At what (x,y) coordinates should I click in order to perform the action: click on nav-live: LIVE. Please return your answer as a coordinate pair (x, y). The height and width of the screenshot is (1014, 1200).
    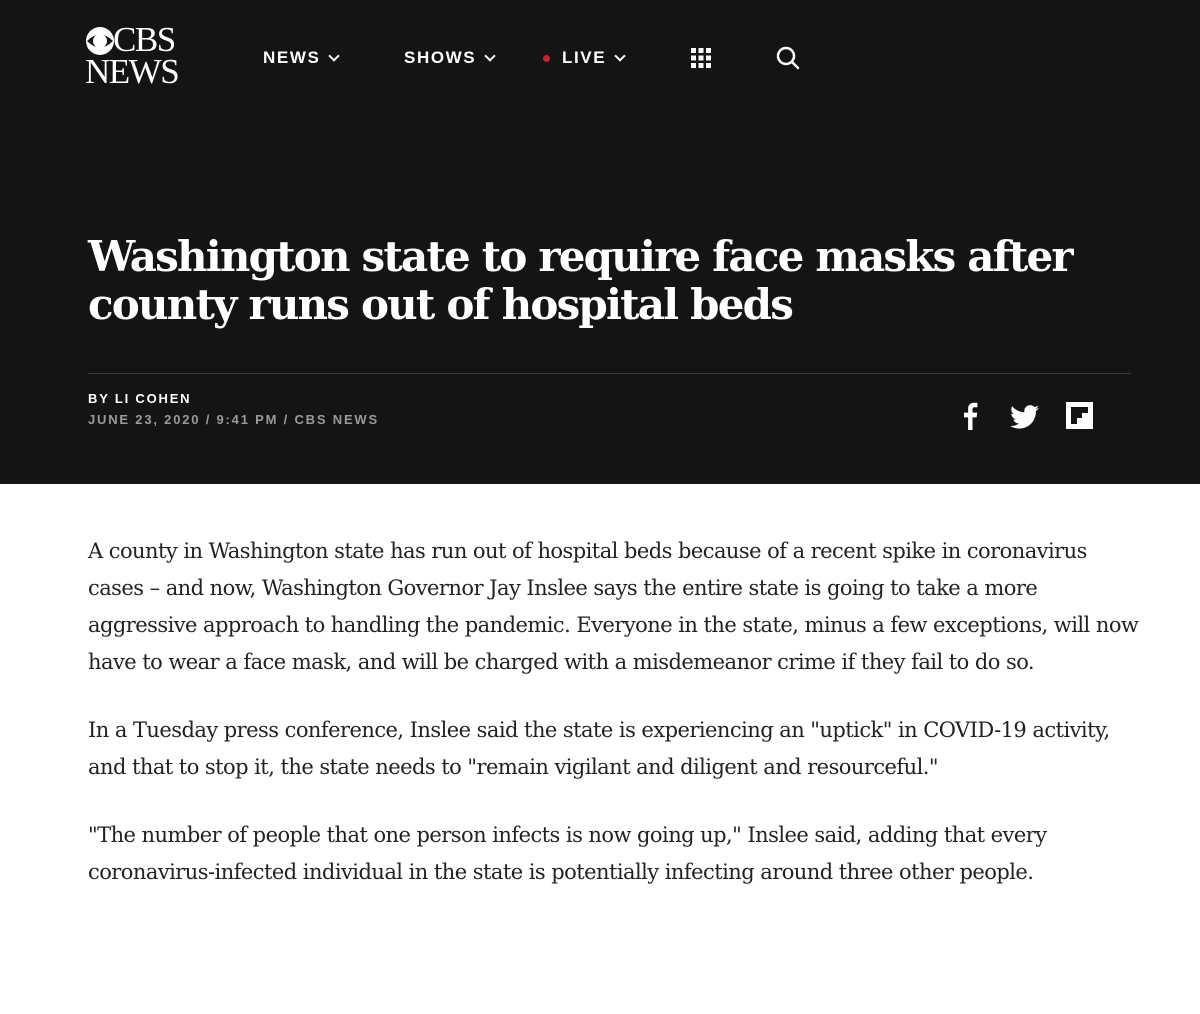
    Looking at the image, I should click on (584, 58).